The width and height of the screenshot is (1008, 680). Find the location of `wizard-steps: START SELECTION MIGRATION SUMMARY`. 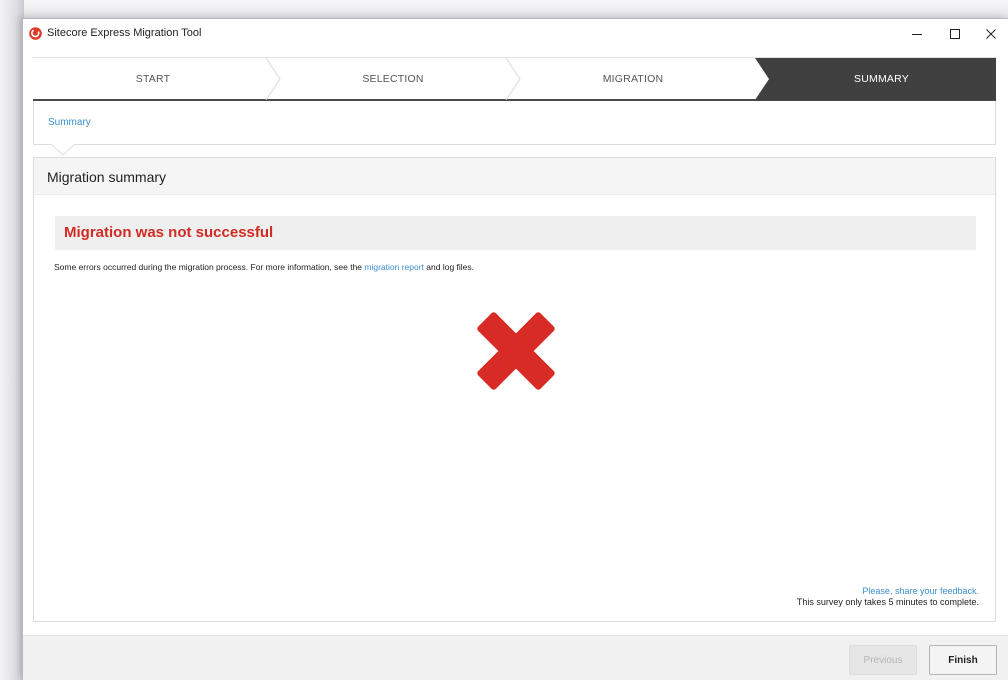

wizard-steps: START SELECTION MIGRATION SUMMARY is located at coordinates (514, 79).